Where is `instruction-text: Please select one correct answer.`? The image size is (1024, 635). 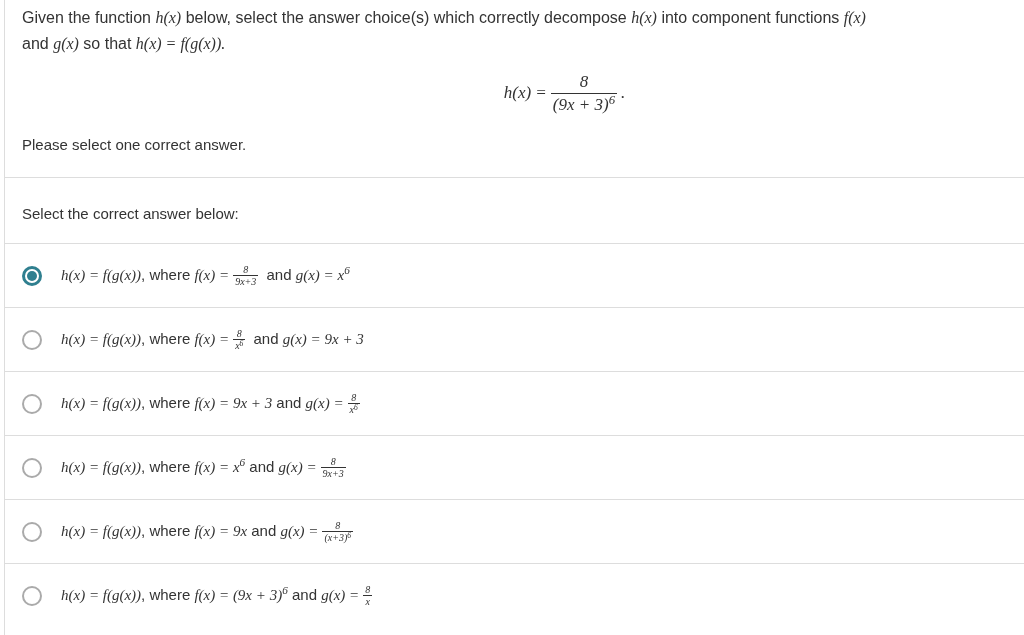 instruction-text: Please select one correct answer. is located at coordinates (135, 145).